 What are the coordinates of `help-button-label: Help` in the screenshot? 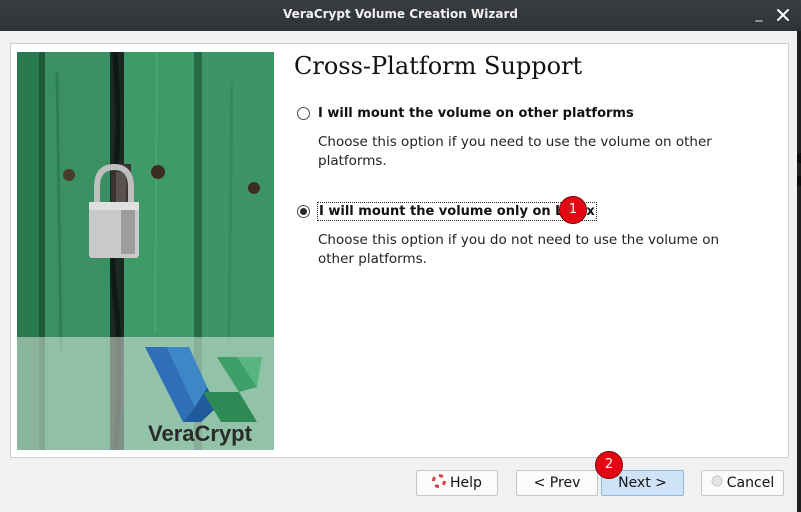 It's located at (466, 483).